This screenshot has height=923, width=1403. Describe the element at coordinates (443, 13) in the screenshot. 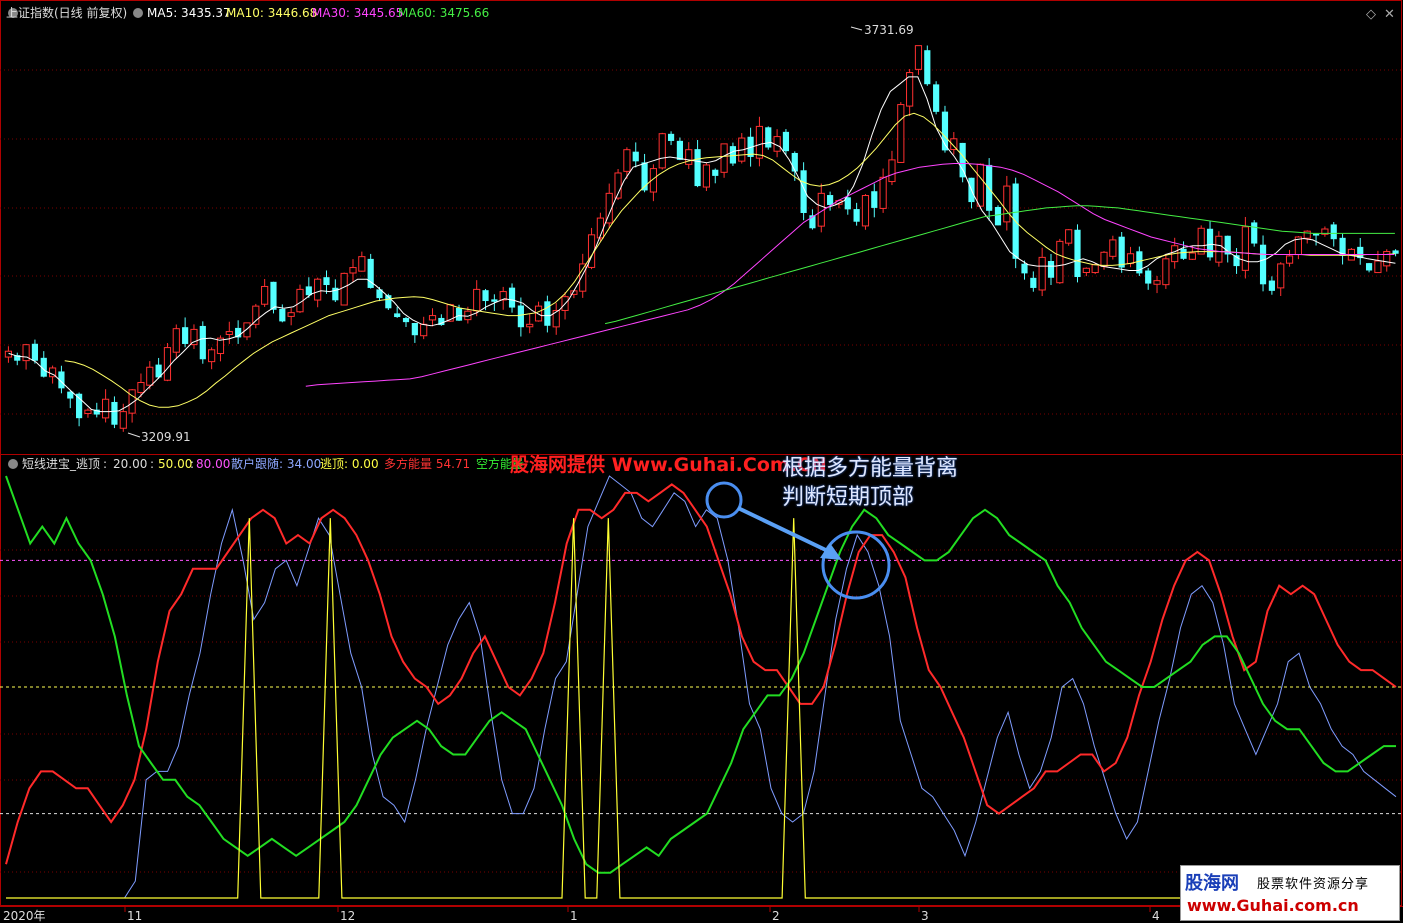

I see `ma60-label: MA60: 3475.66` at that location.